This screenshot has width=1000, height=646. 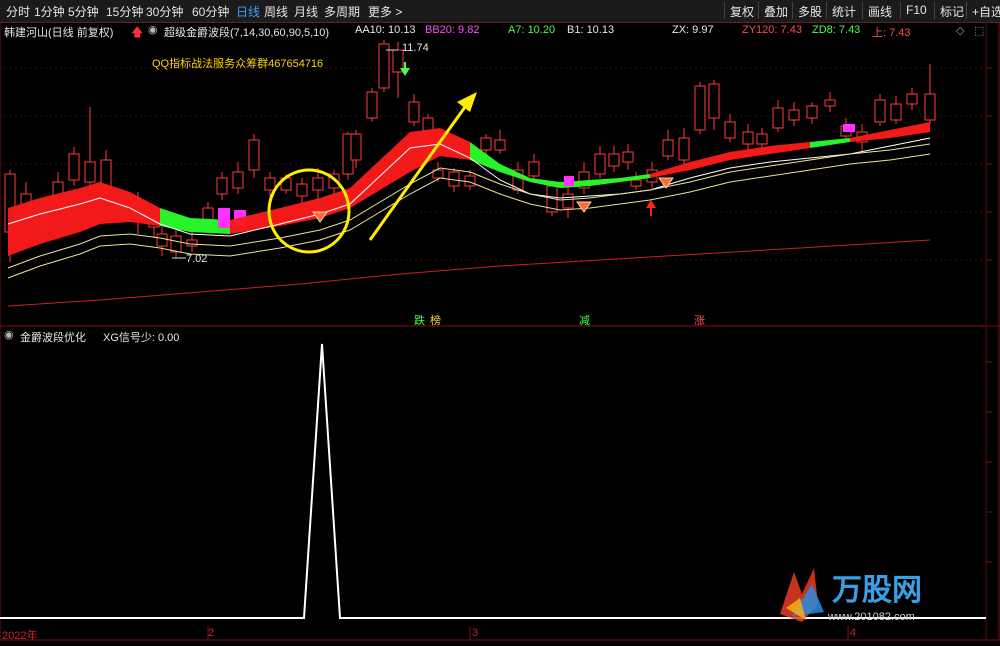 What do you see at coordinates (385, 30) in the screenshot?
I see `indicator-value-0: AA10: 10.13` at bounding box center [385, 30].